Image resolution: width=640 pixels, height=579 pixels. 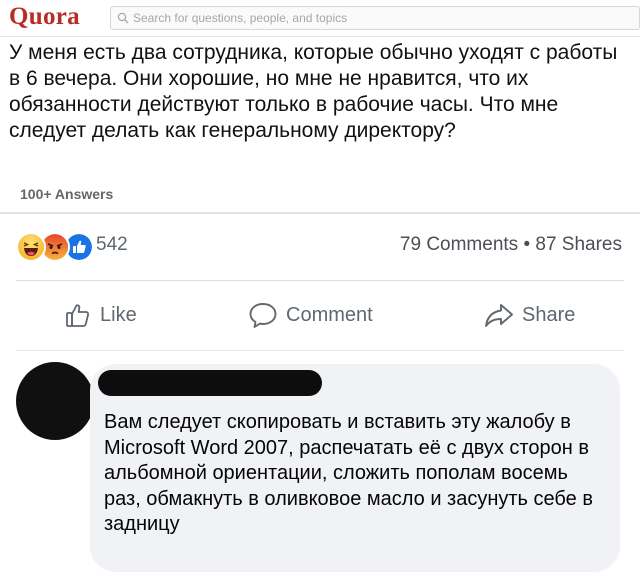 What do you see at coordinates (329, 314) in the screenshot?
I see `comment-label: Comment` at bounding box center [329, 314].